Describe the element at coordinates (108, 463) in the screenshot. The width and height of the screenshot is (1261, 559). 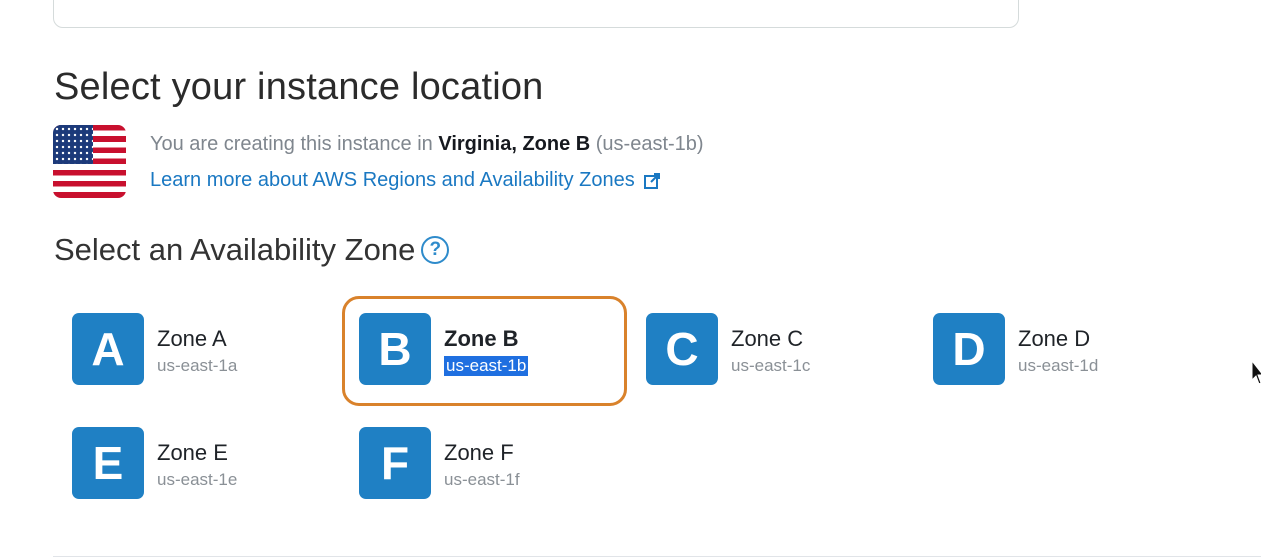
I see `zone-e-badge: E` at that location.